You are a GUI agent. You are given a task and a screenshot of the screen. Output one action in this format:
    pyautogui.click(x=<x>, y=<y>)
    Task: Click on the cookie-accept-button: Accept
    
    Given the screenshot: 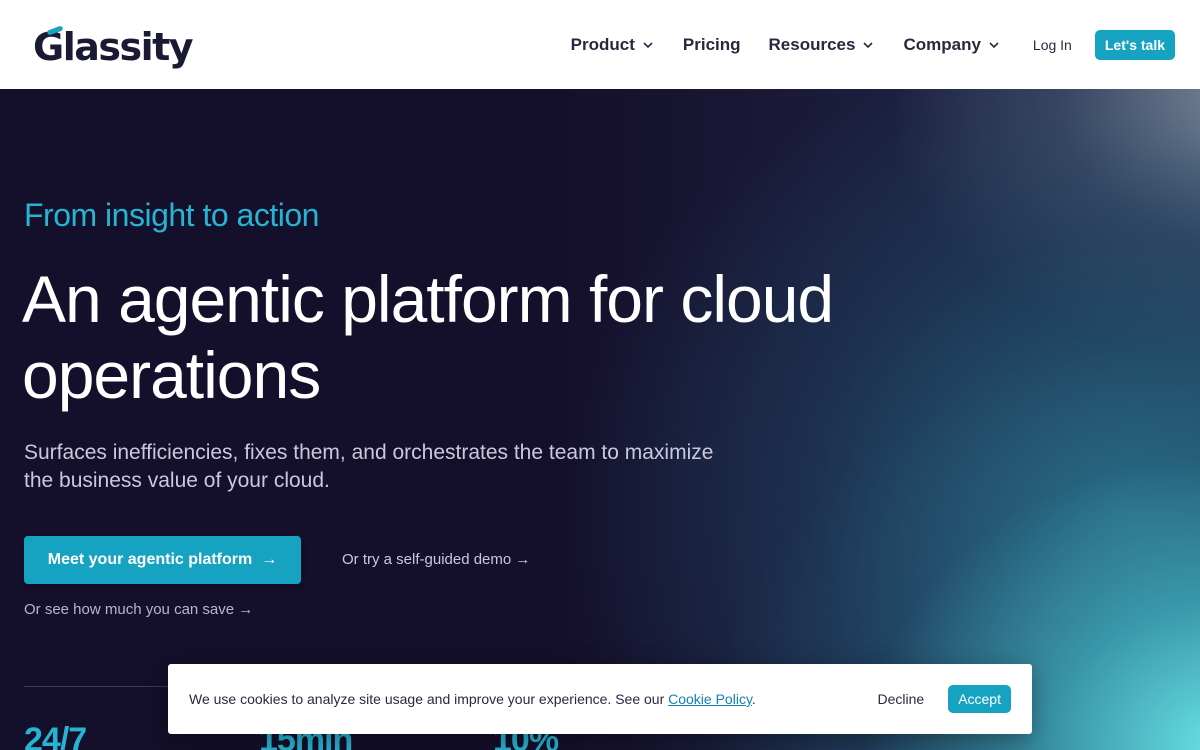 What is the action you would take?
    pyautogui.click(x=979, y=699)
    